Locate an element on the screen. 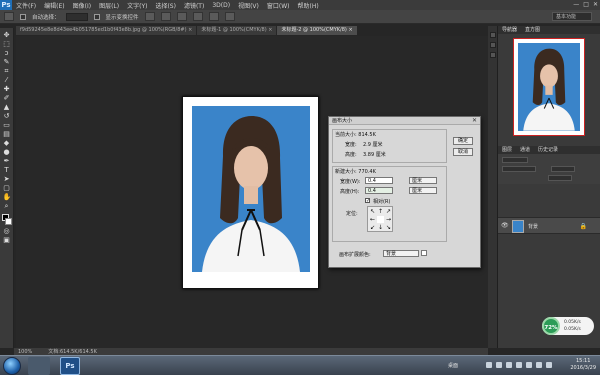 This screenshot has width=600, height=375. menu-edit: 编辑(E) is located at coordinates (54, 5).